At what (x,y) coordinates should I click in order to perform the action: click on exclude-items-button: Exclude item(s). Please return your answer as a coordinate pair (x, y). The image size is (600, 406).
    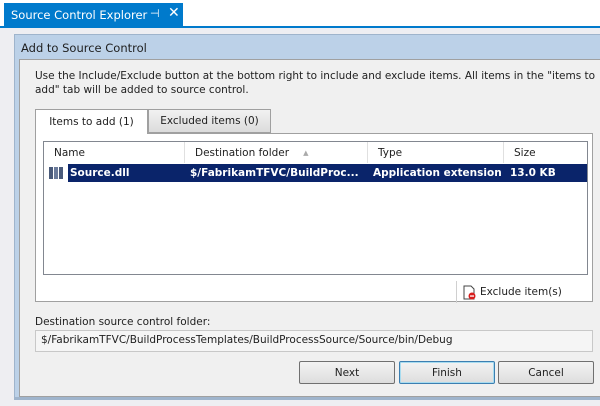
    Looking at the image, I should click on (509, 292).